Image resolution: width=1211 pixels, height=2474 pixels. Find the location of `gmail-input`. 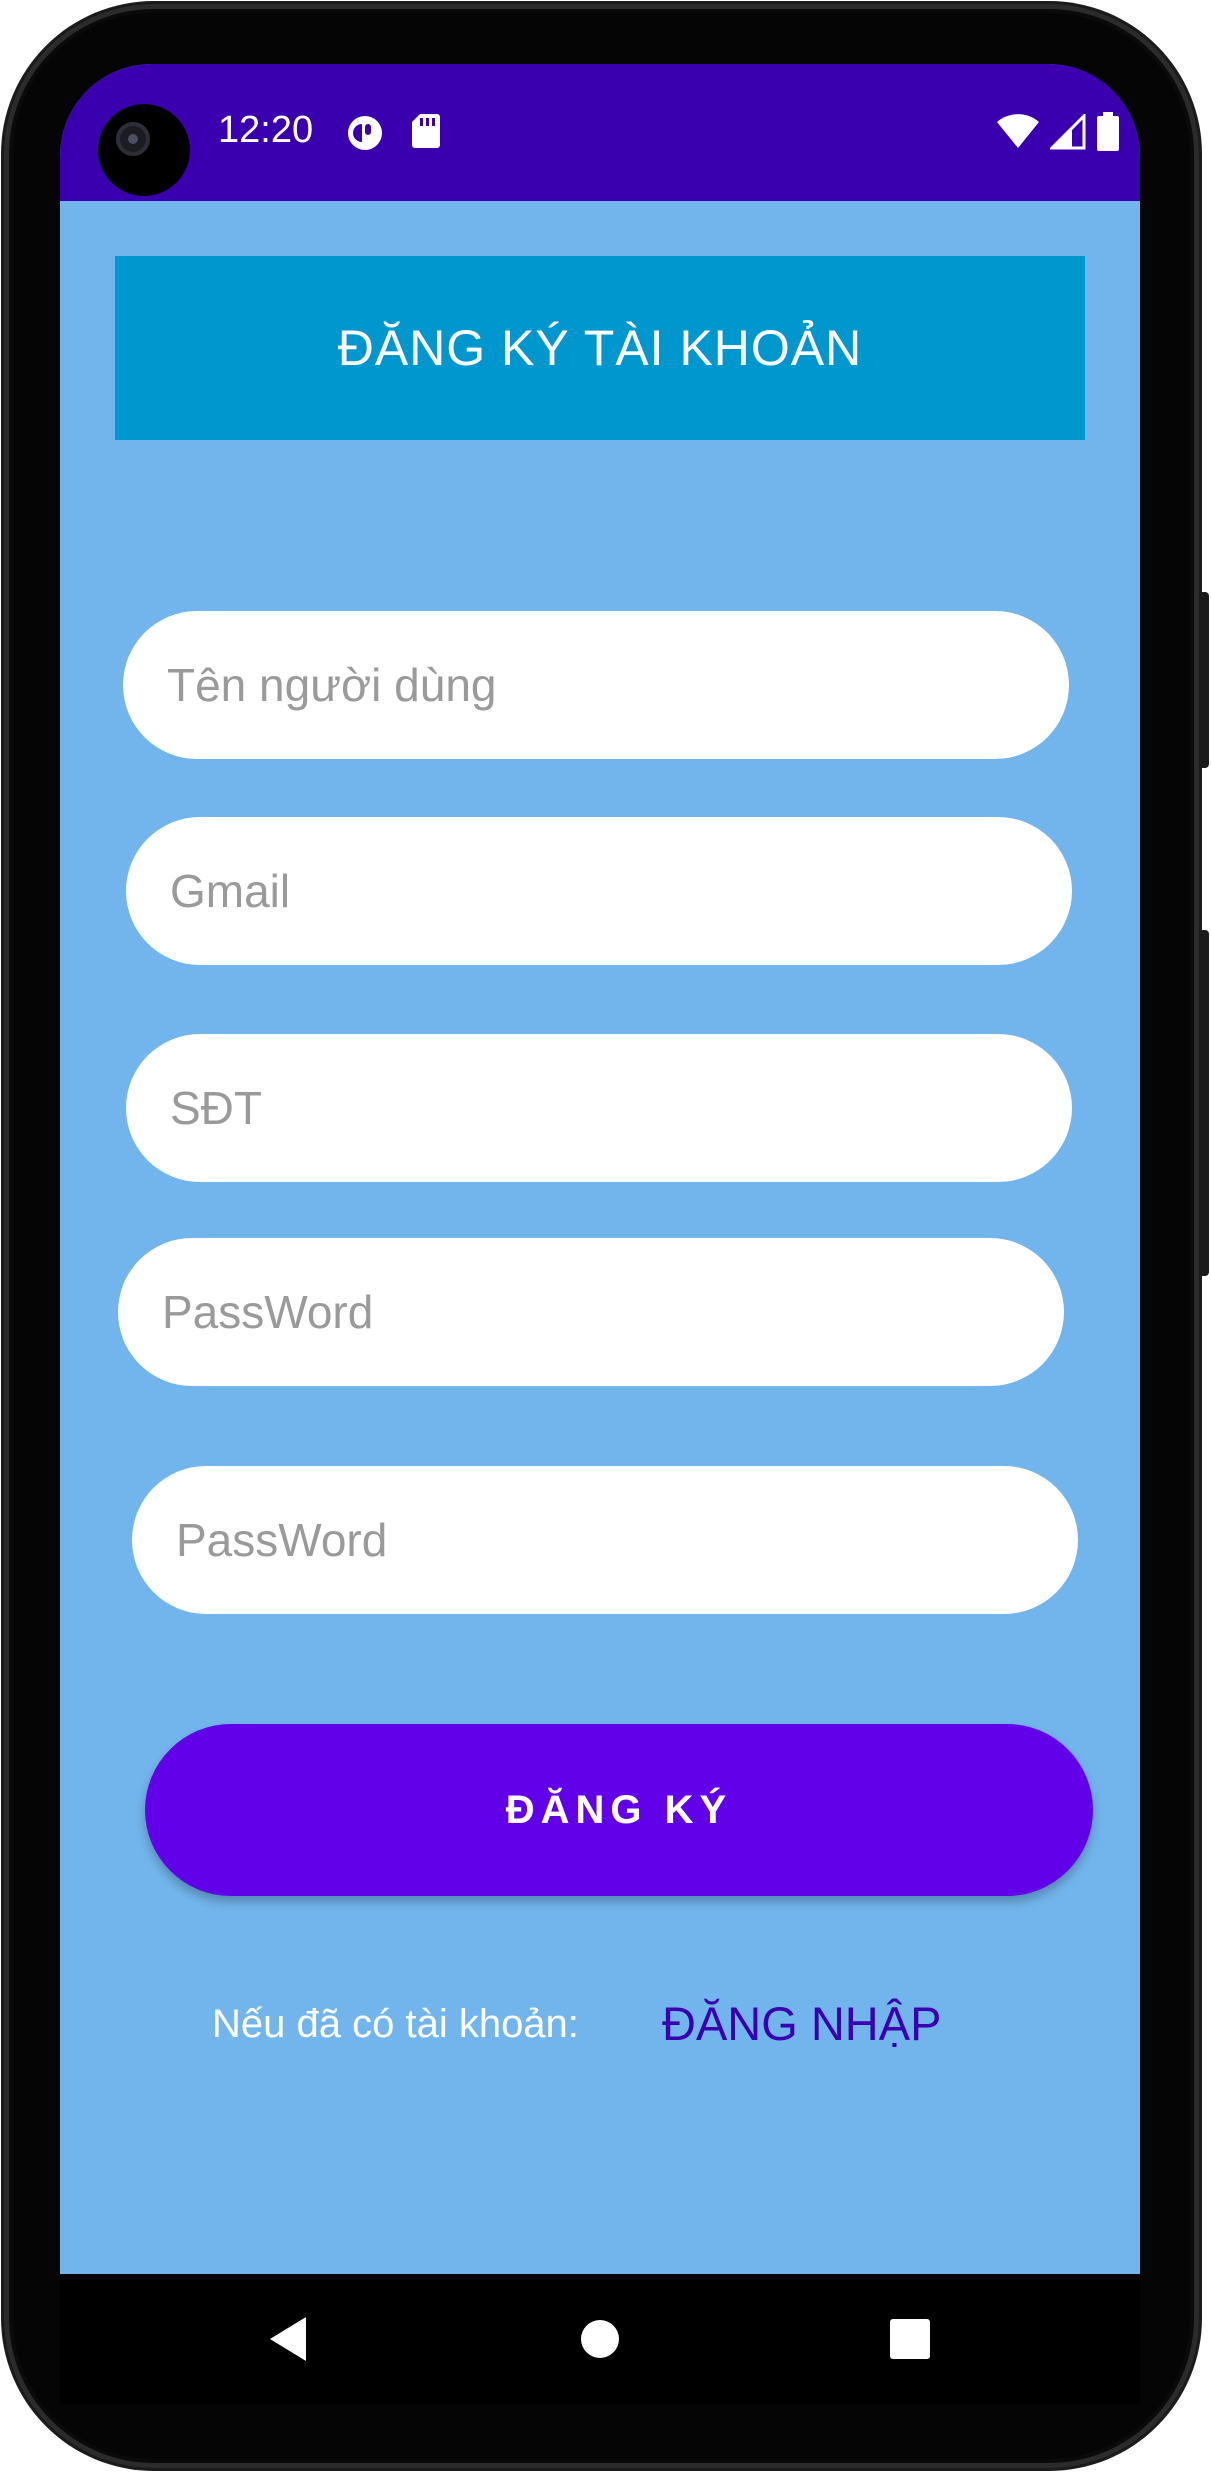

gmail-input is located at coordinates (620, 891).